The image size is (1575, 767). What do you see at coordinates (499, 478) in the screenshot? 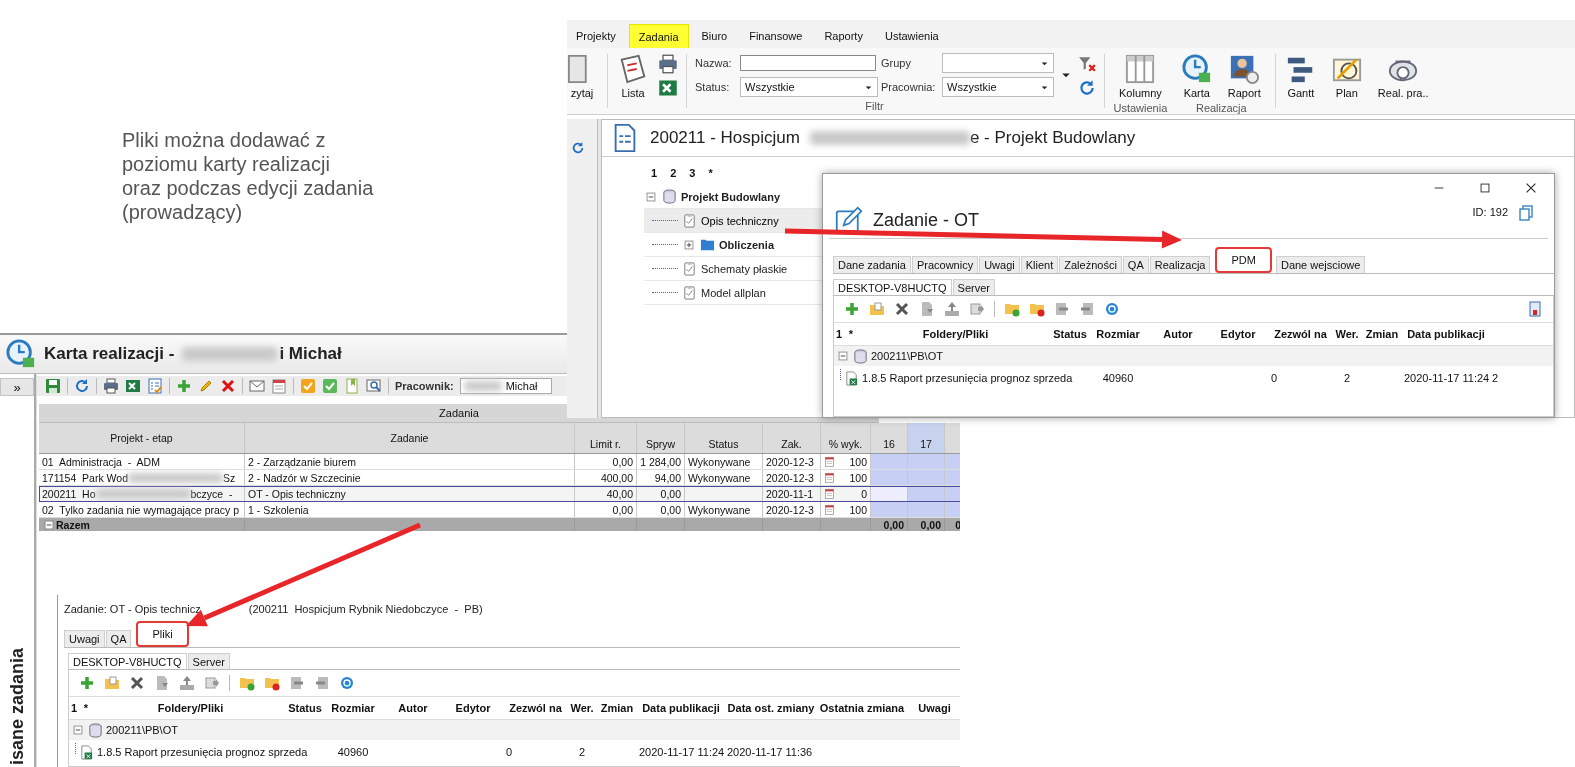
I see `table-row: 171154 Park Wod Sz 2 - Nadzór w Szczecinie 400,00 94,00 Wykonywane 2020-12-3 100` at bounding box center [499, 478].